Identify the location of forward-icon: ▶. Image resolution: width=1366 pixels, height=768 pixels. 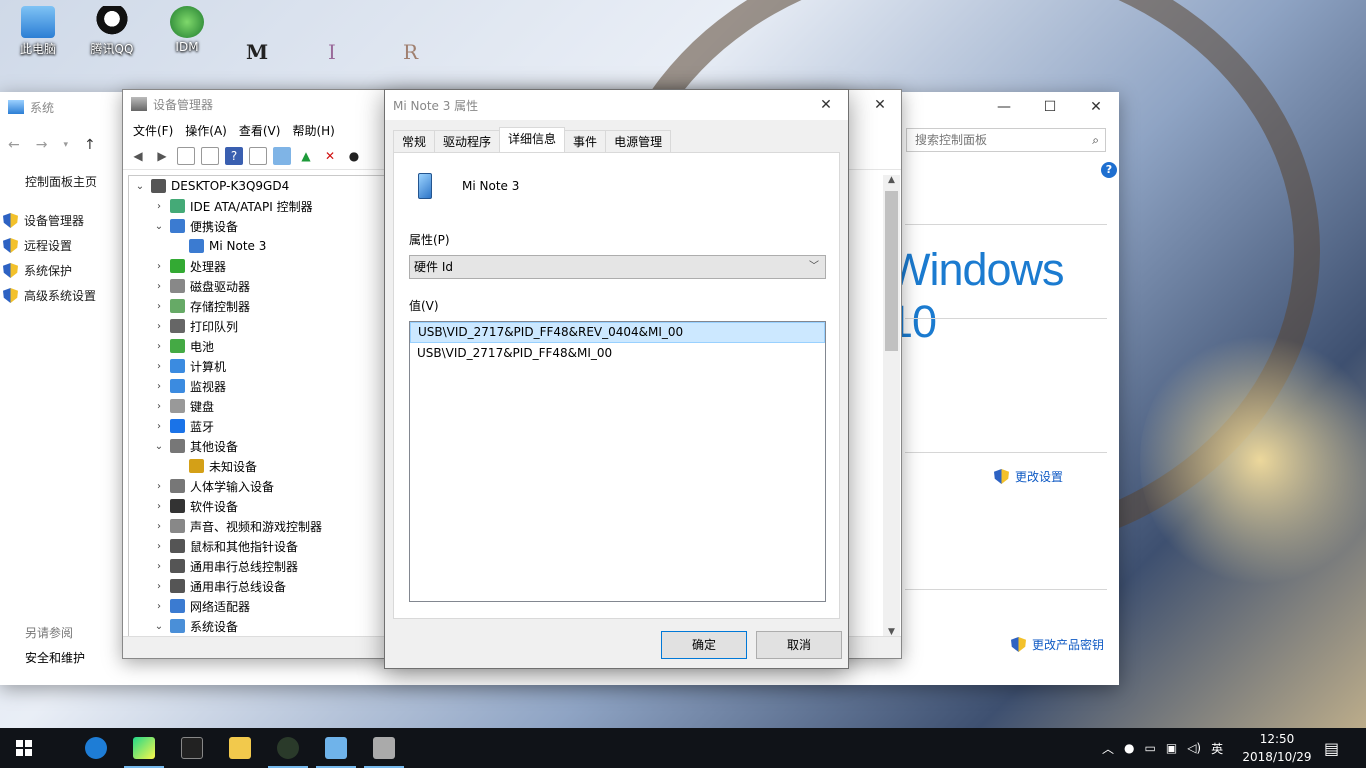
(162, 156).